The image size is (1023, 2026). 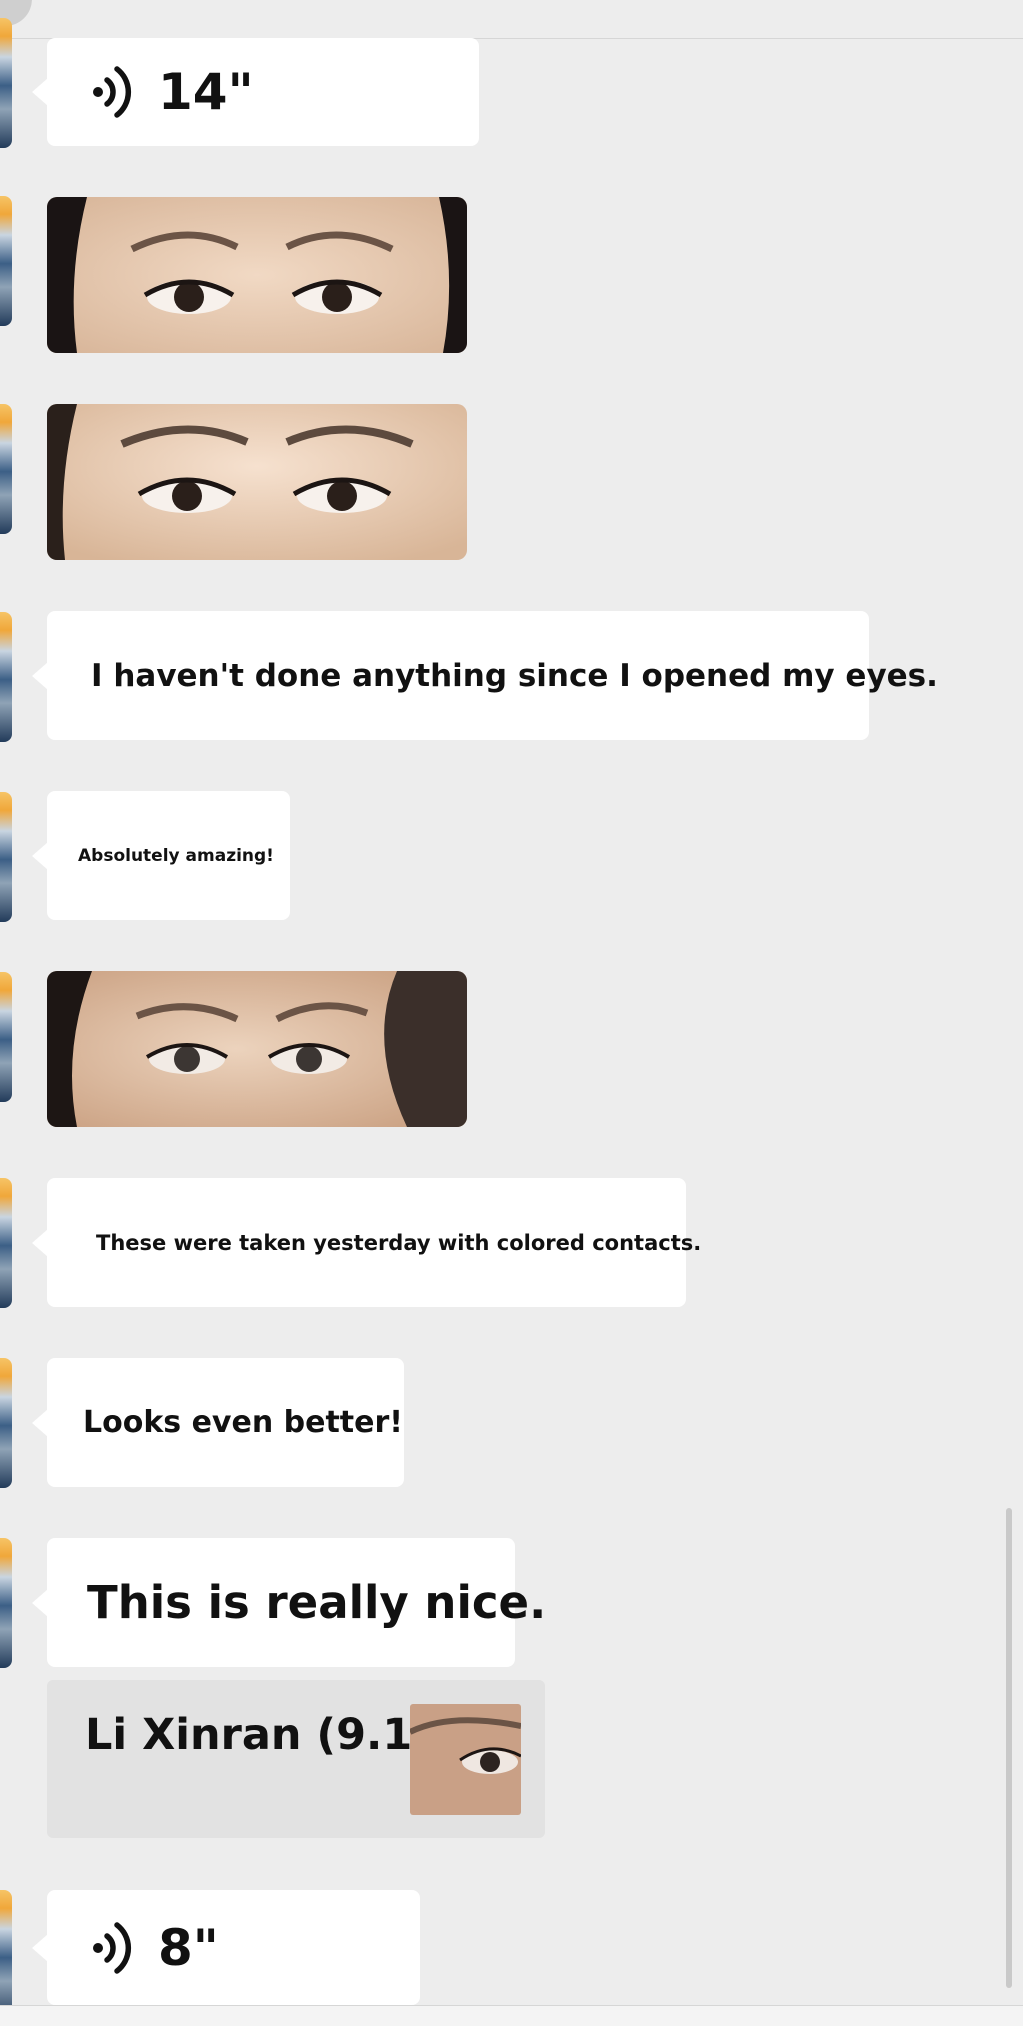 What do you see at coordinates (176, 855) in the screenshot?
I see `message-text: Absolutely amazing!` at bounding box center [176, 855].